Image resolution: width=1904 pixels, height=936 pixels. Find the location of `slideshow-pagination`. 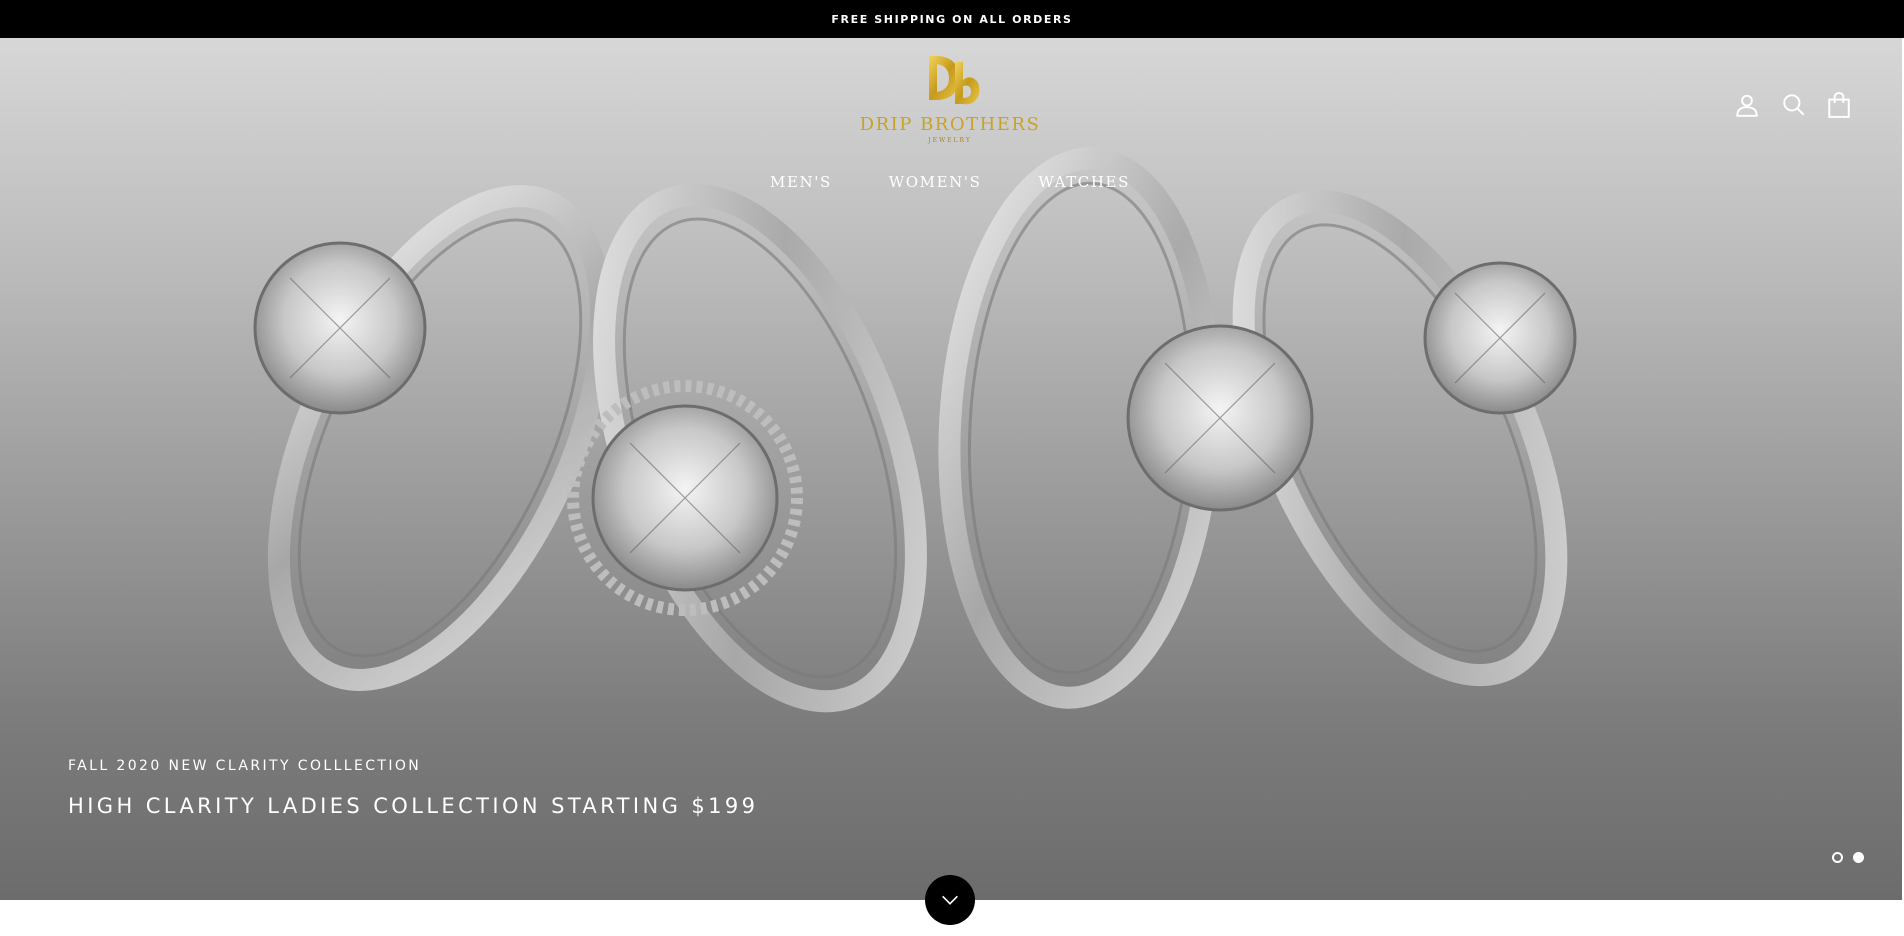

slideshow-pagination is located at coordinates (1852, 859).